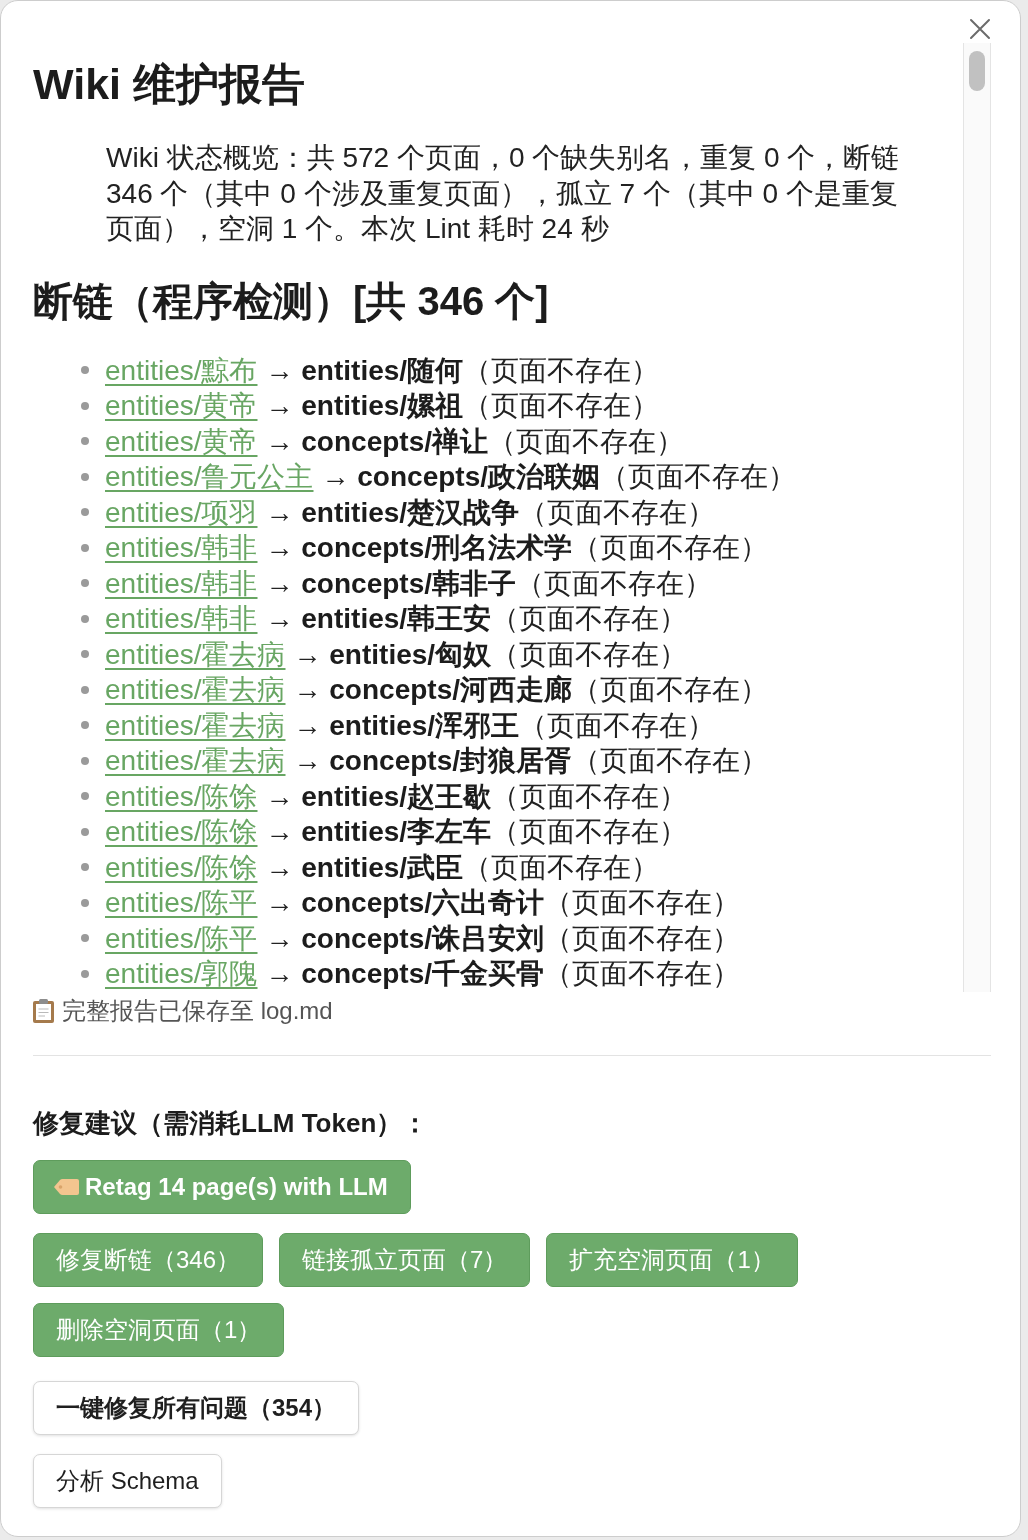 The image size is (1028, 1540). What do you see at coordinates (181, 370) in the screenshot?
I see `page-link: entities/黥布` at bounding box center [181, 370].